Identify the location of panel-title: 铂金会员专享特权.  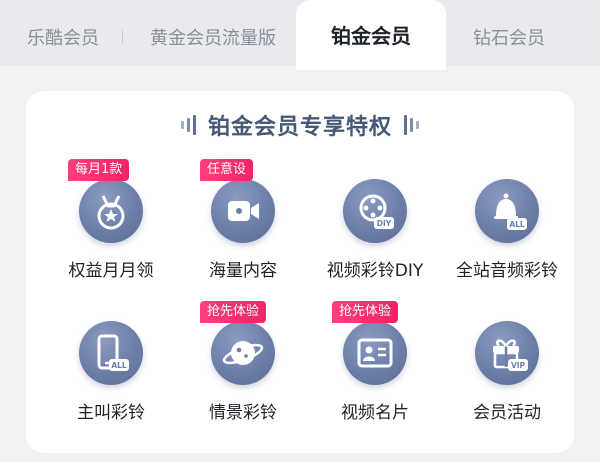
(299, 127).